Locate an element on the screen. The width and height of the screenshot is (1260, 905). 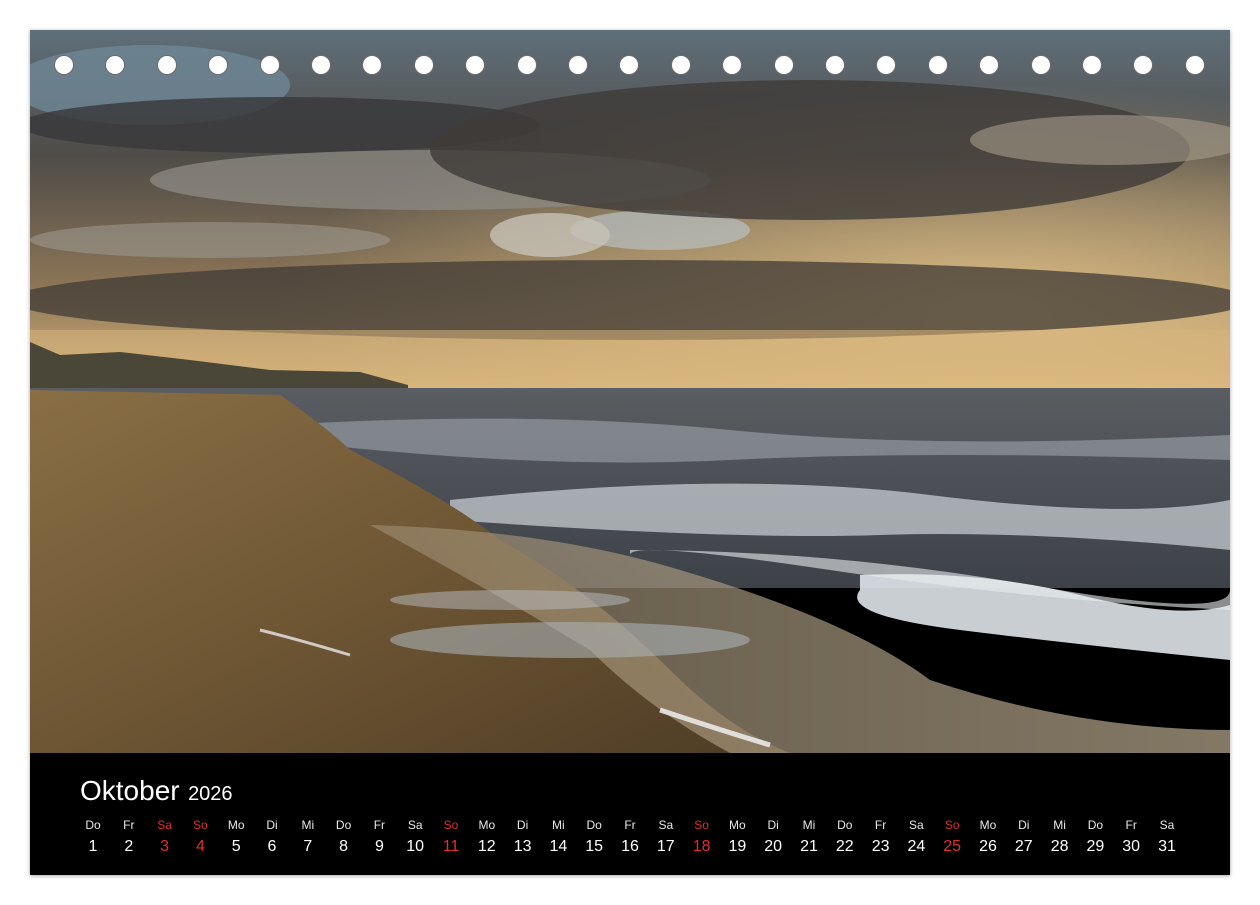
day-cell: Fr 2 is located at coordinates (129, 837).